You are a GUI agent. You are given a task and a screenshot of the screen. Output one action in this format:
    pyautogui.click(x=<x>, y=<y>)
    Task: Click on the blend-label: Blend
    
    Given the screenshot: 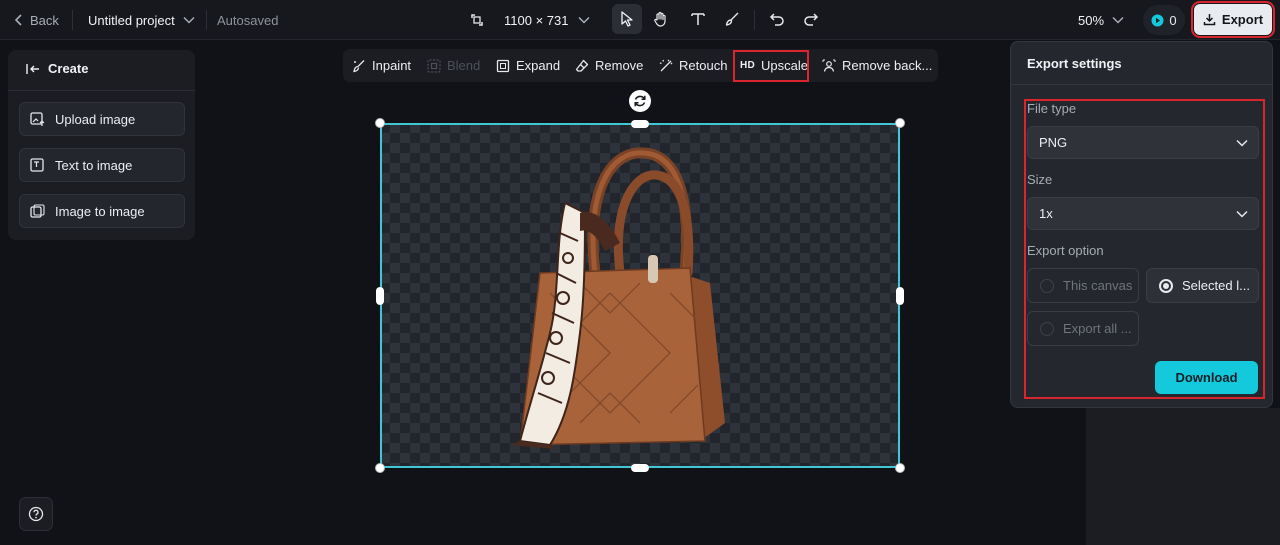 What is the action you would take?
    pyautogui.click(x=464, y=65)
    